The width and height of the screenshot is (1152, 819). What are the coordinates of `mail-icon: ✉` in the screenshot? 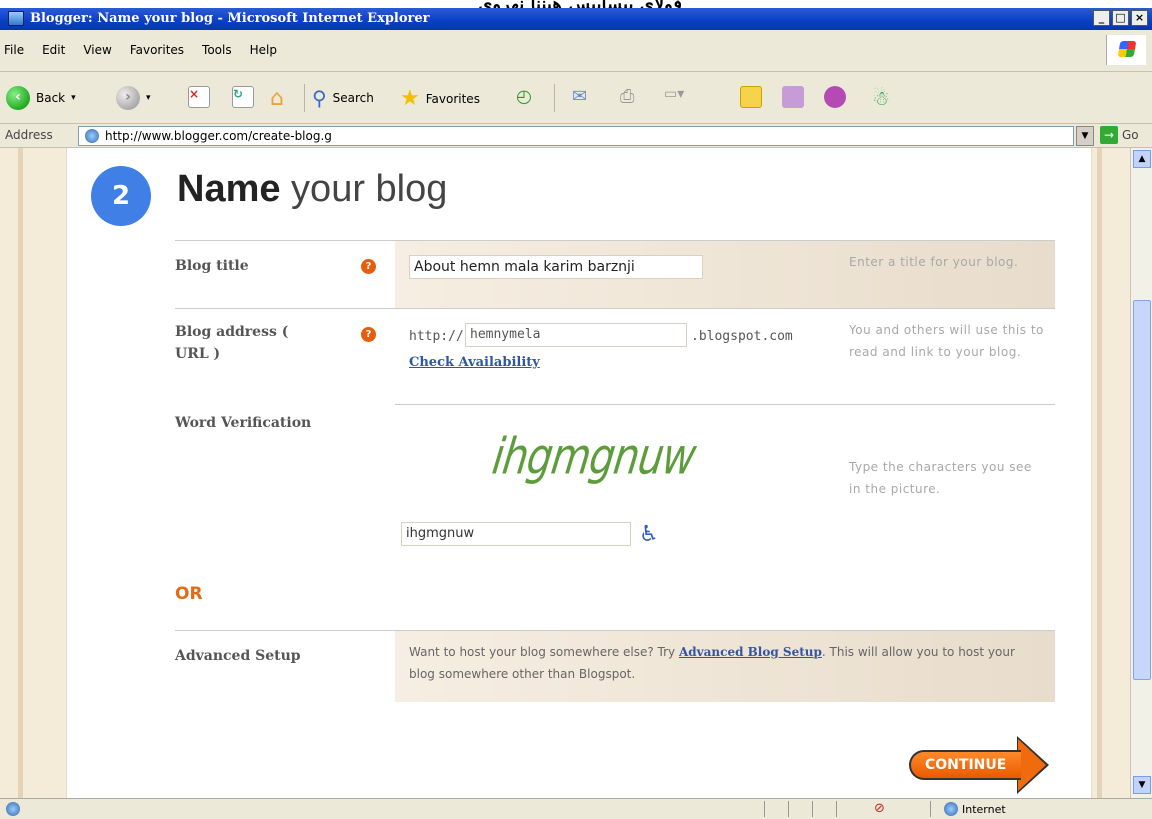 It's located at (579, 96).